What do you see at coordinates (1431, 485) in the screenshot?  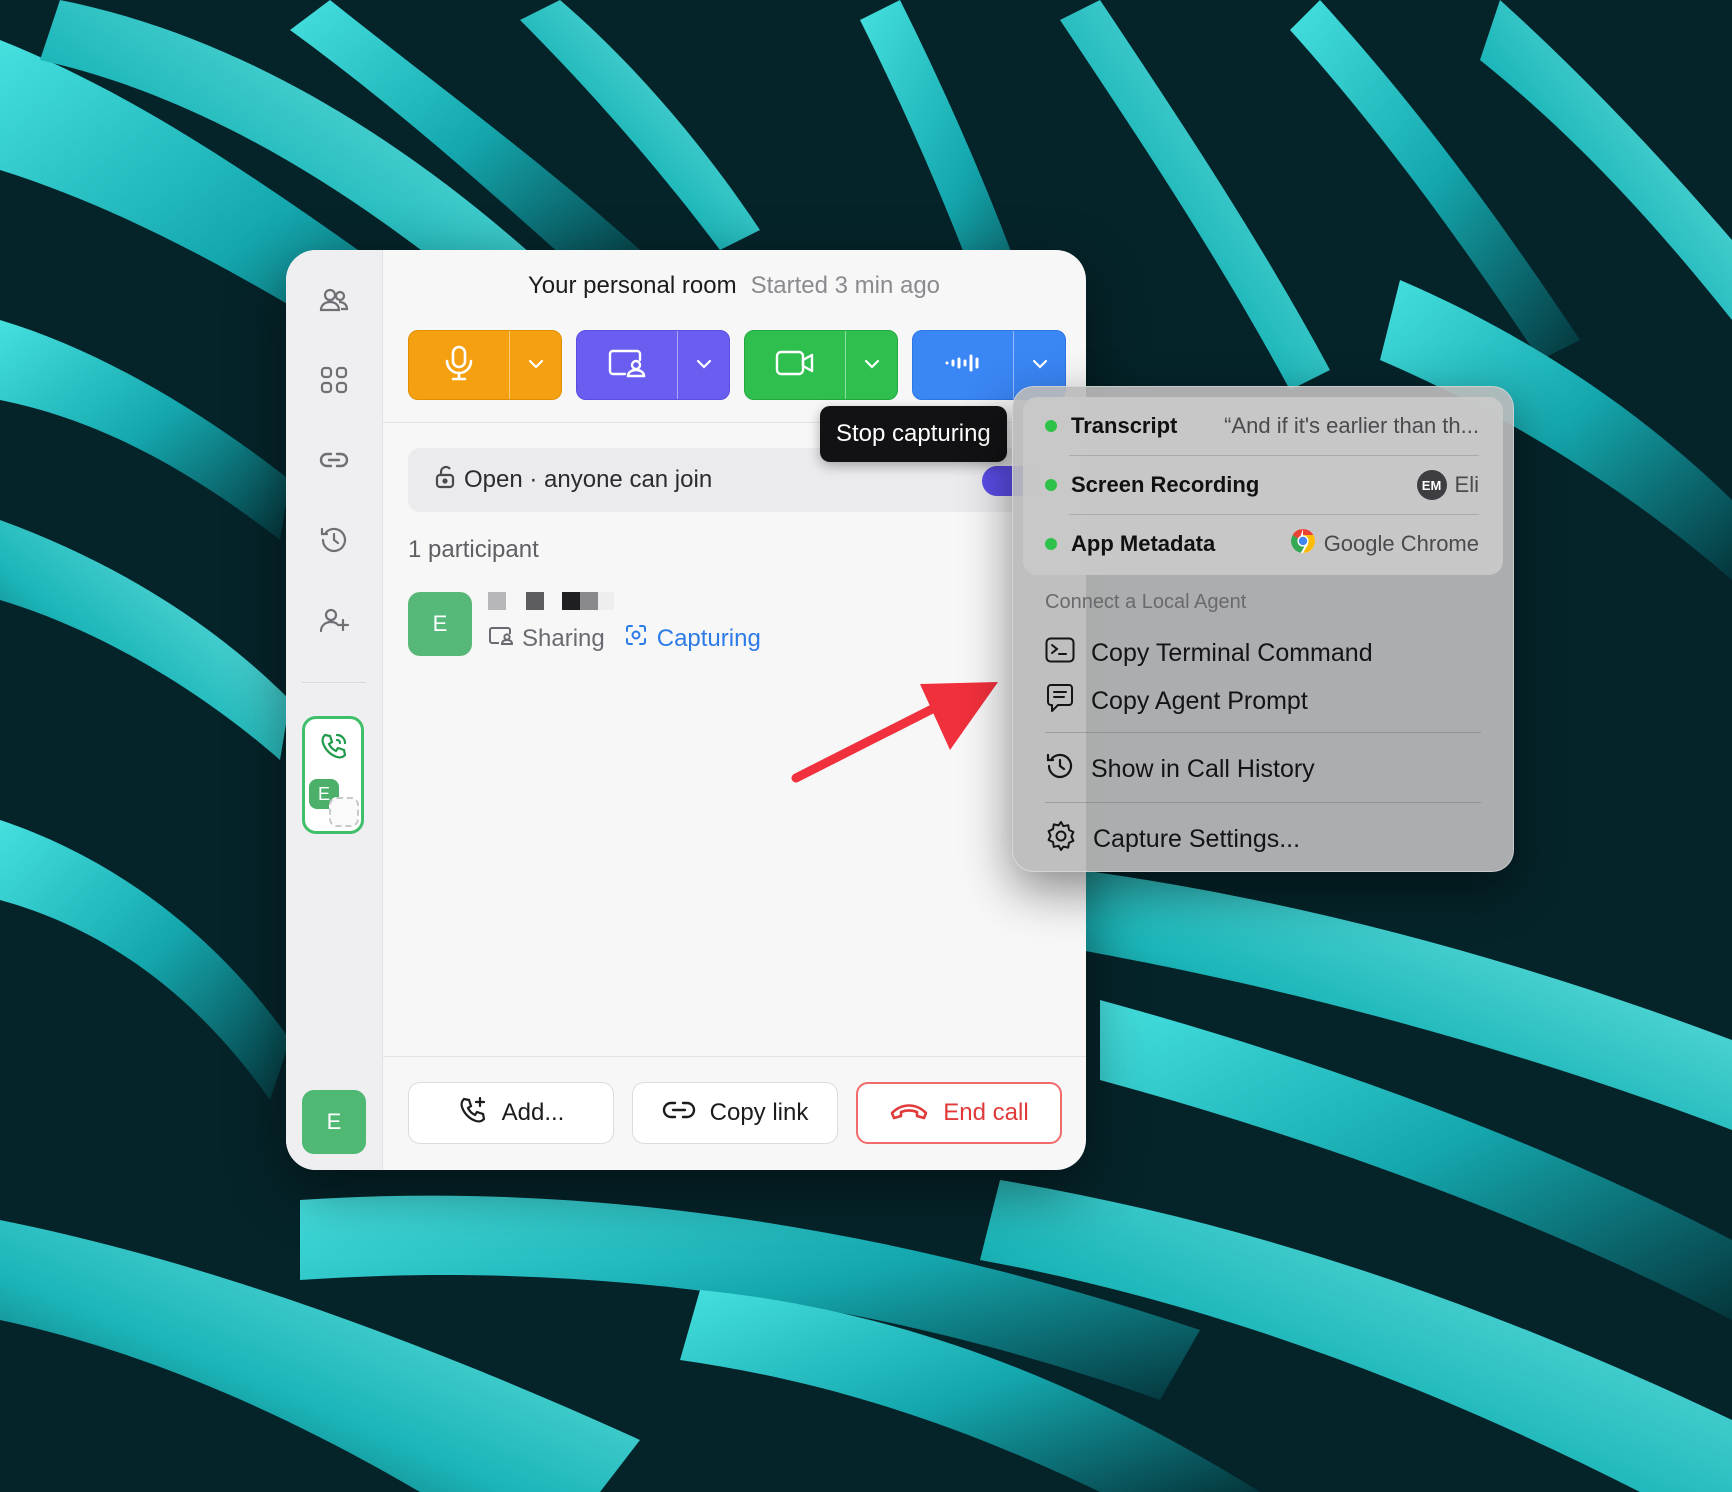 I see `avatar: EM` at bounding box center [1431, 485].